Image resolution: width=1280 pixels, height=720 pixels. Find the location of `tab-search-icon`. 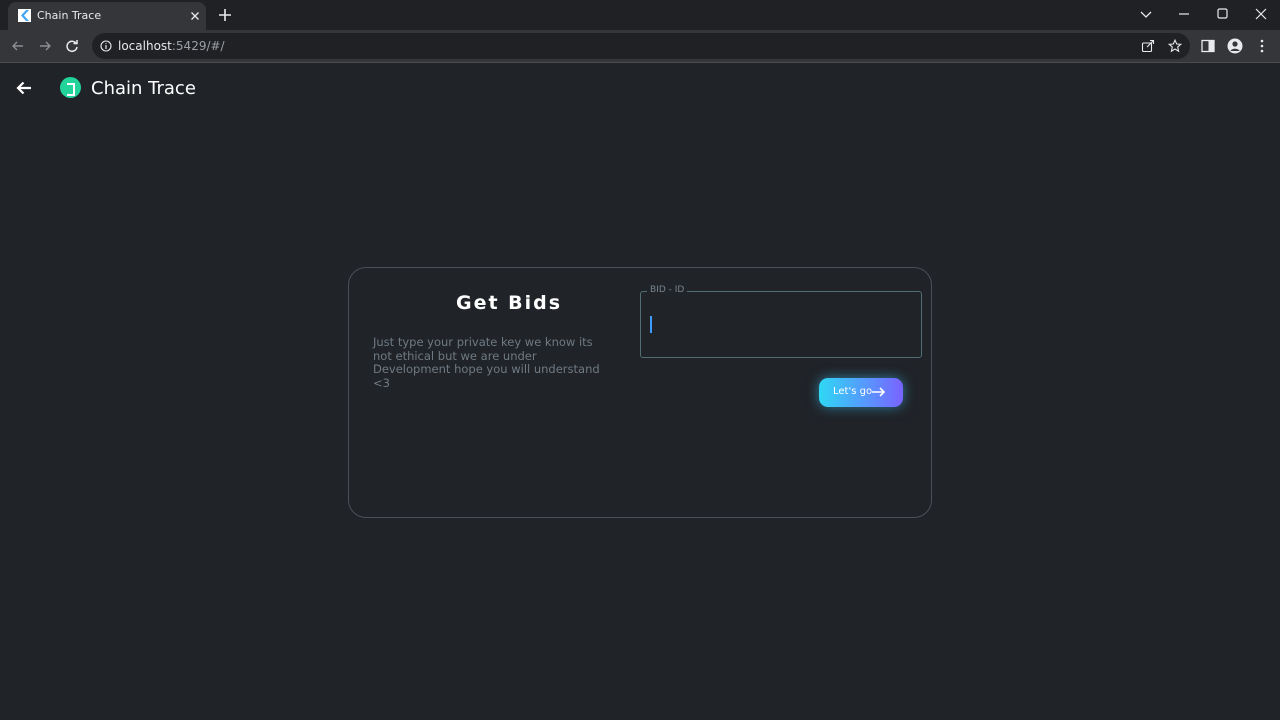

tab-search-icon is located at coordinates (1146, 14).